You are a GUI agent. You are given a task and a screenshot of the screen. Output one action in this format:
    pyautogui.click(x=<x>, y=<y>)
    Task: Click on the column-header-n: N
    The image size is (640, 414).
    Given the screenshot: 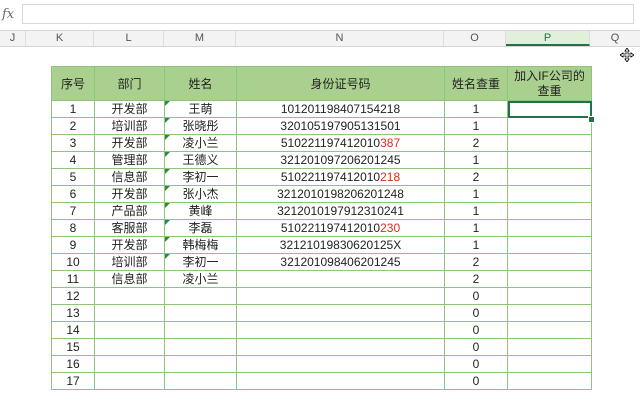 What is the action you would take?
    pyautogui.click(x=340, y=38)
    